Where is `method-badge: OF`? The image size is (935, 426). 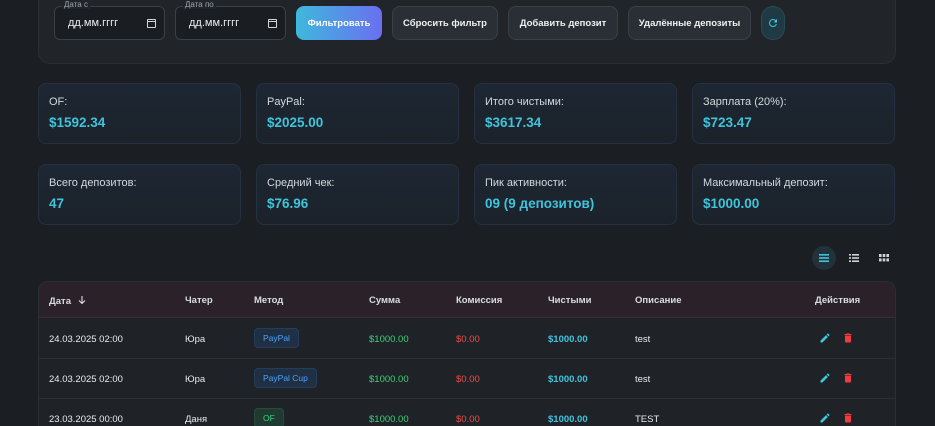
method-badge: OF is located at coordinates (269, 417).